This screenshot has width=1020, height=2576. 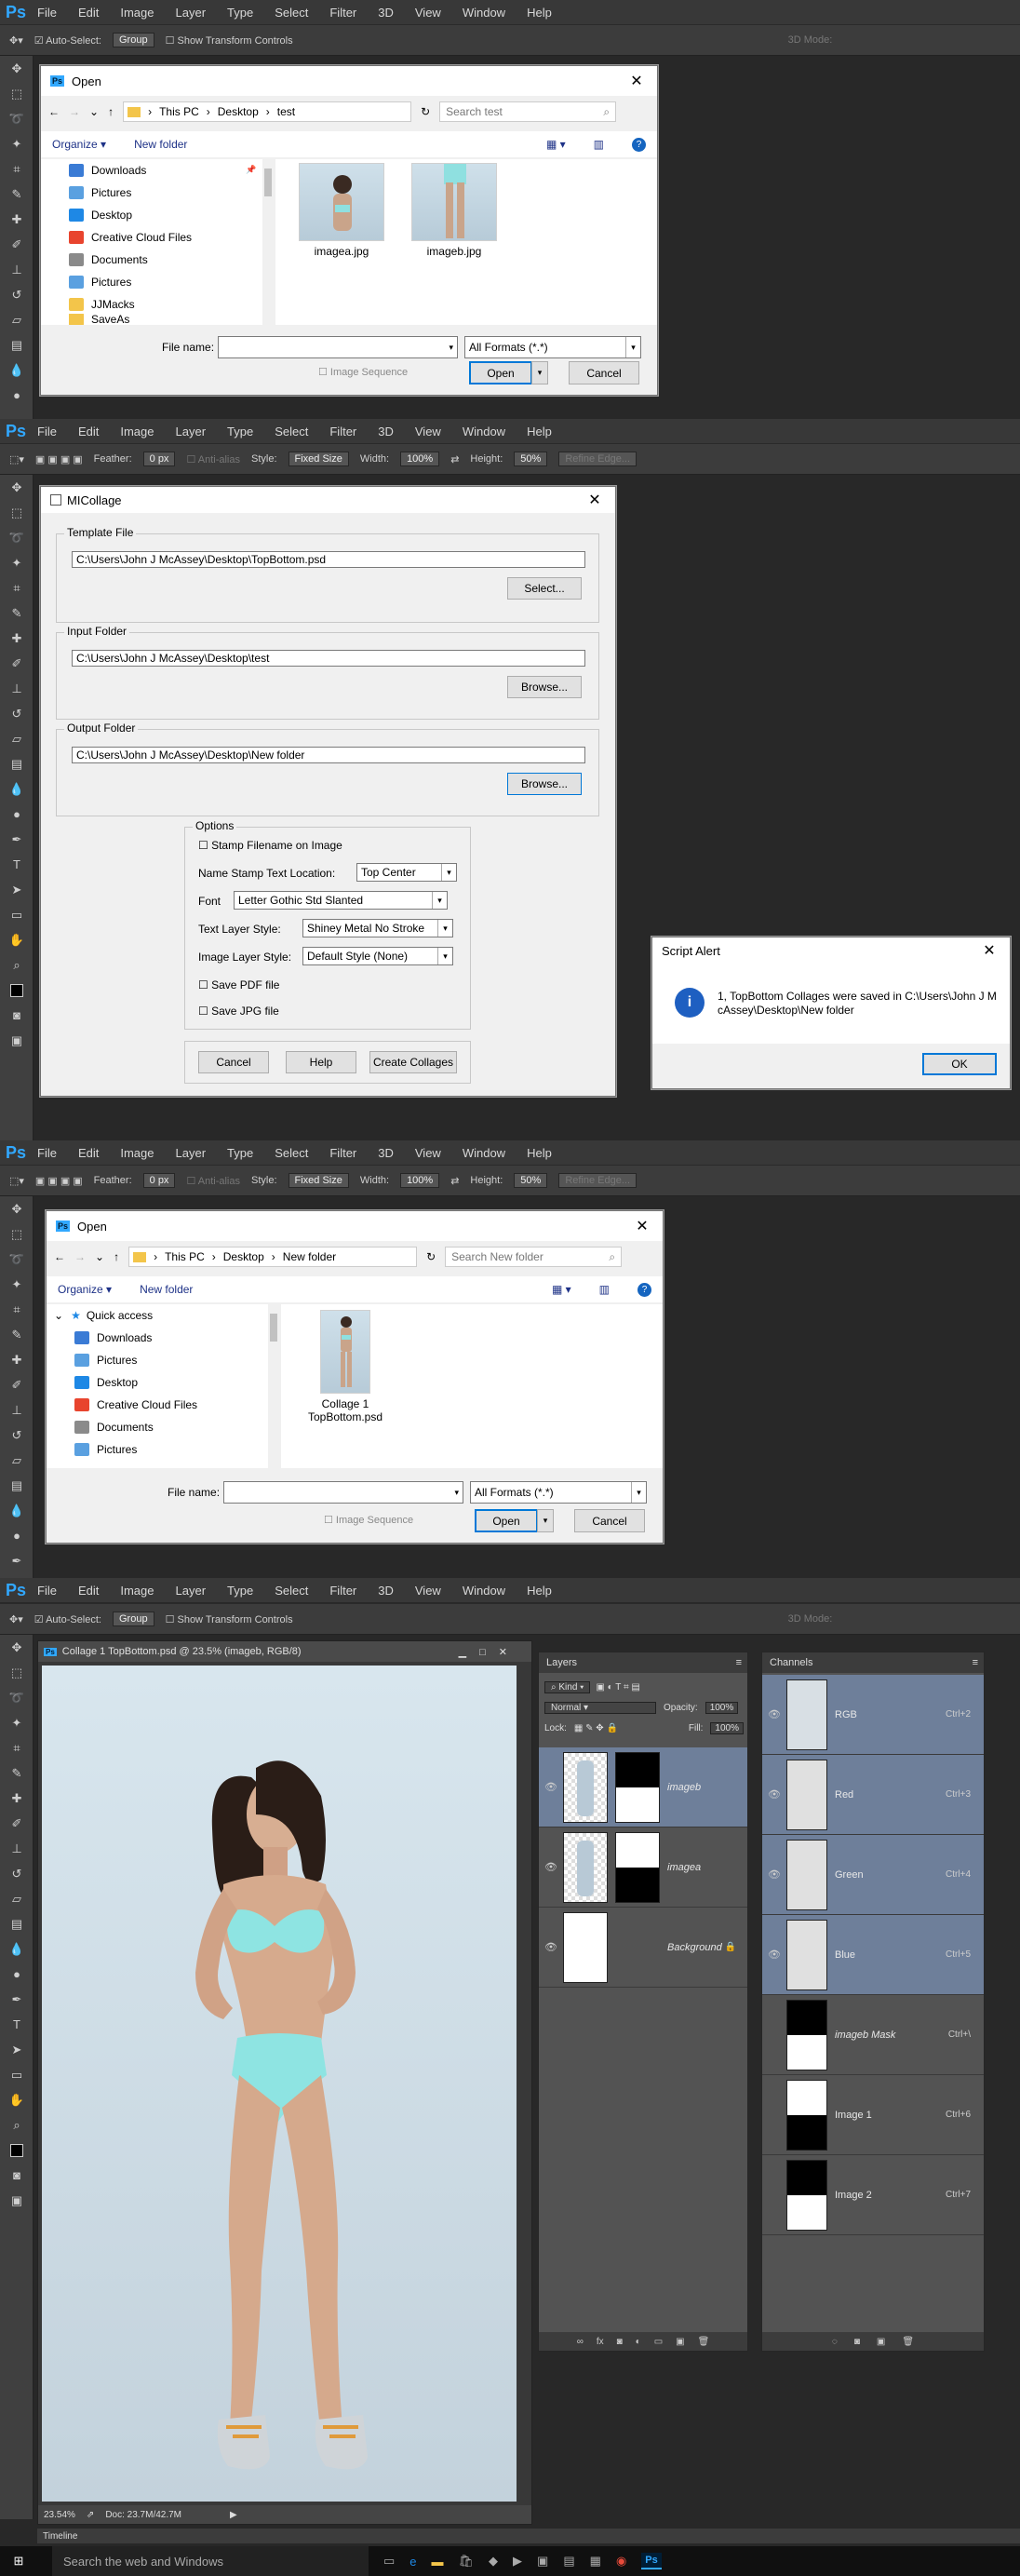 What do you see at coordinates (229, 40) in the screenshot?
I see `transform-checkbox: ☐ Show Transform Controls` at bounding box center [229, 40].